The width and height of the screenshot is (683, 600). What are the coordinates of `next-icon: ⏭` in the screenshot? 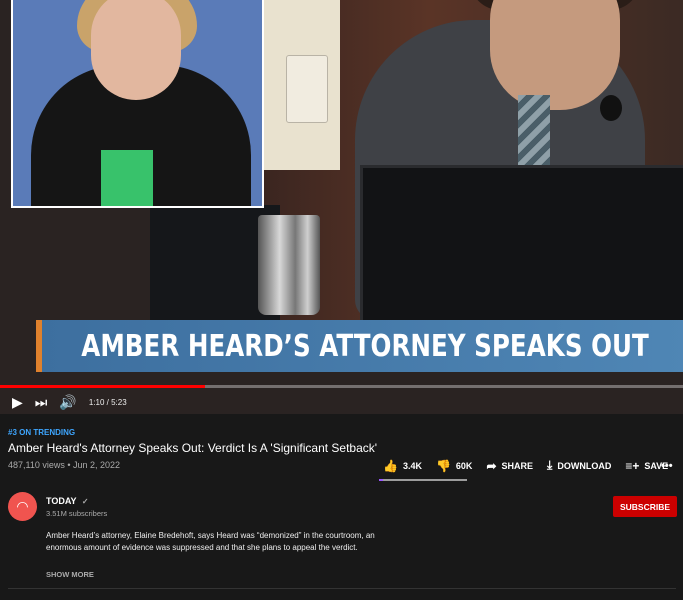 It's located at (41, 402).